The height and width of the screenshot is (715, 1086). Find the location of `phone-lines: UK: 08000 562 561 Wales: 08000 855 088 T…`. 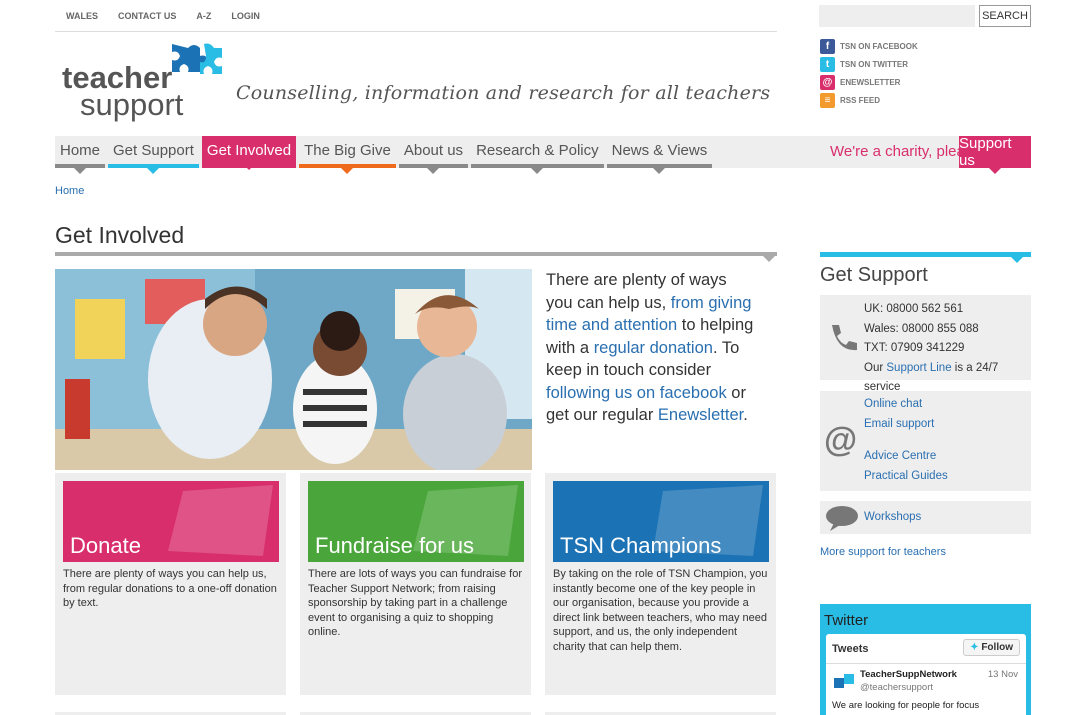

phone-lines: UK: 08000 562 561 Wales: 08000 855 088 T… is located at coordinates (947, 349).